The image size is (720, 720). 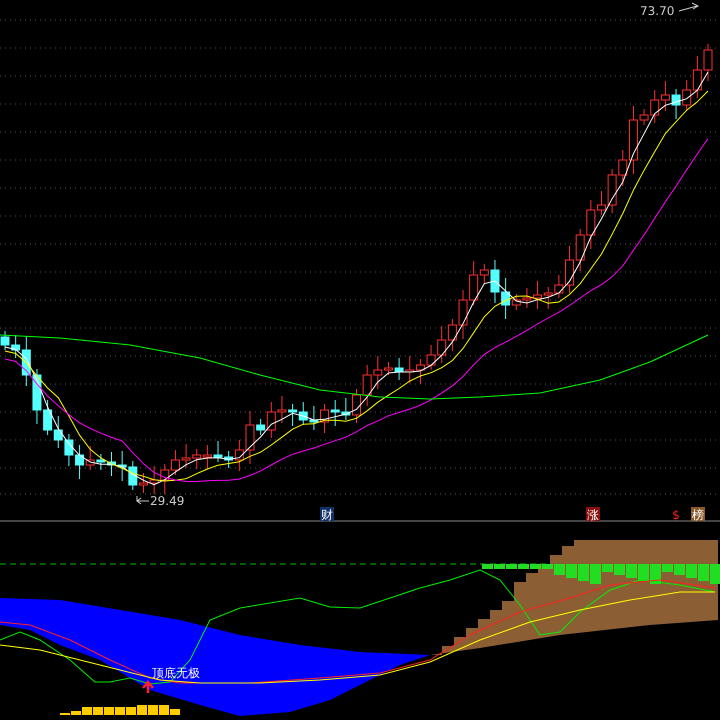 I want to click on event-marker: 榜, so click(x=698, y=515).